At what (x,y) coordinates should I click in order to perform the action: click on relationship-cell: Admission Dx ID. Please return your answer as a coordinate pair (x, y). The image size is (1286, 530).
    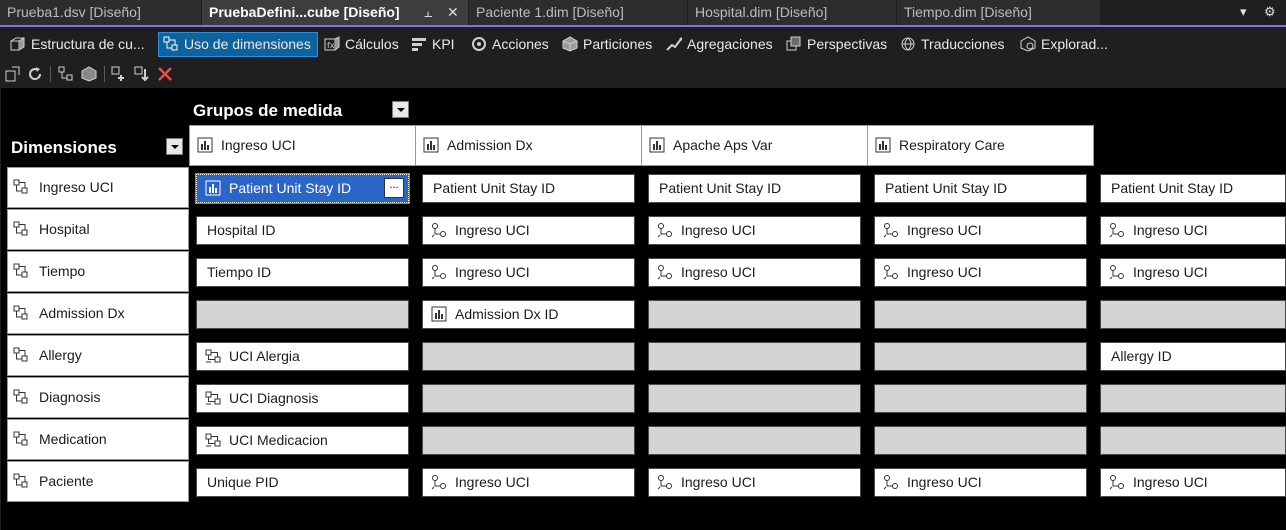
    Looking at the image, I should click on (528, 314).